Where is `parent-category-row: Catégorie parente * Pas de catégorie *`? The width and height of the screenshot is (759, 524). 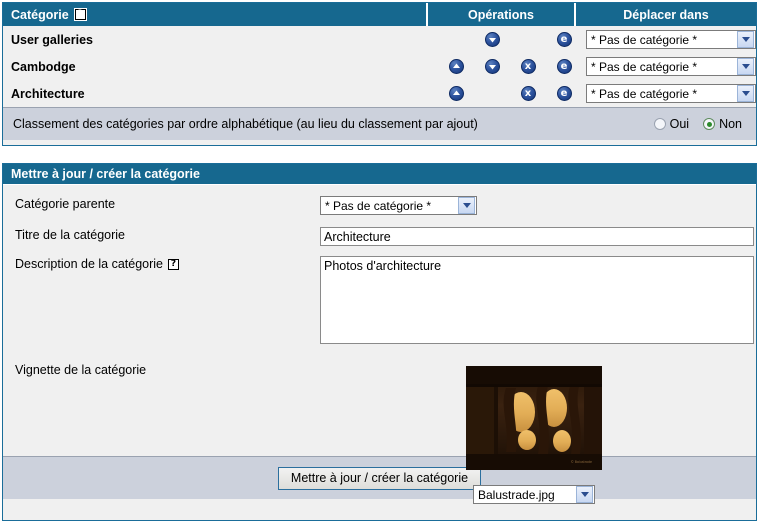 parent-category-row: Catégorie parente * Pas de catégorie * is located at coordinates (379, 200).